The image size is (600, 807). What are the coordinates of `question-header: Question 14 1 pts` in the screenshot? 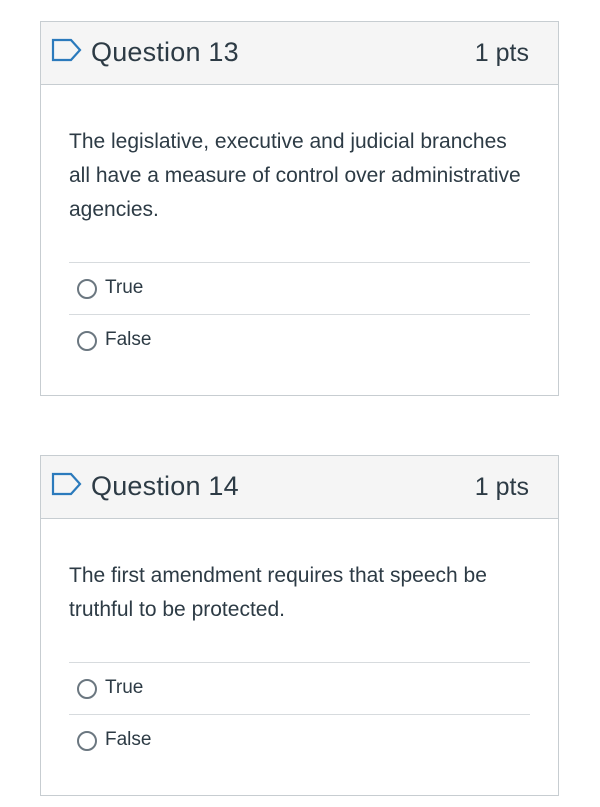 It's located at (299, 487).